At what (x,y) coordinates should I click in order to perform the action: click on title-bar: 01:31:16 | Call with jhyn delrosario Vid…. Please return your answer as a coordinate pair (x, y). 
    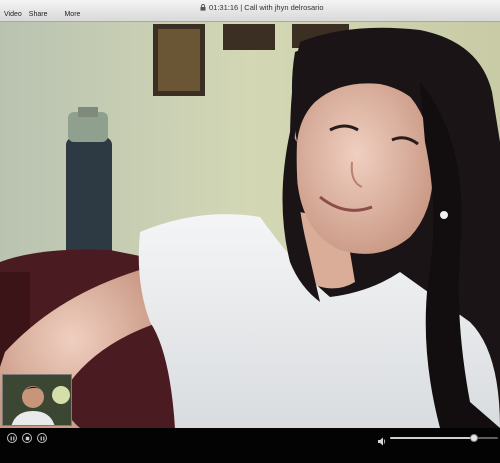
    Looking at the image, I should click on (250, 11).